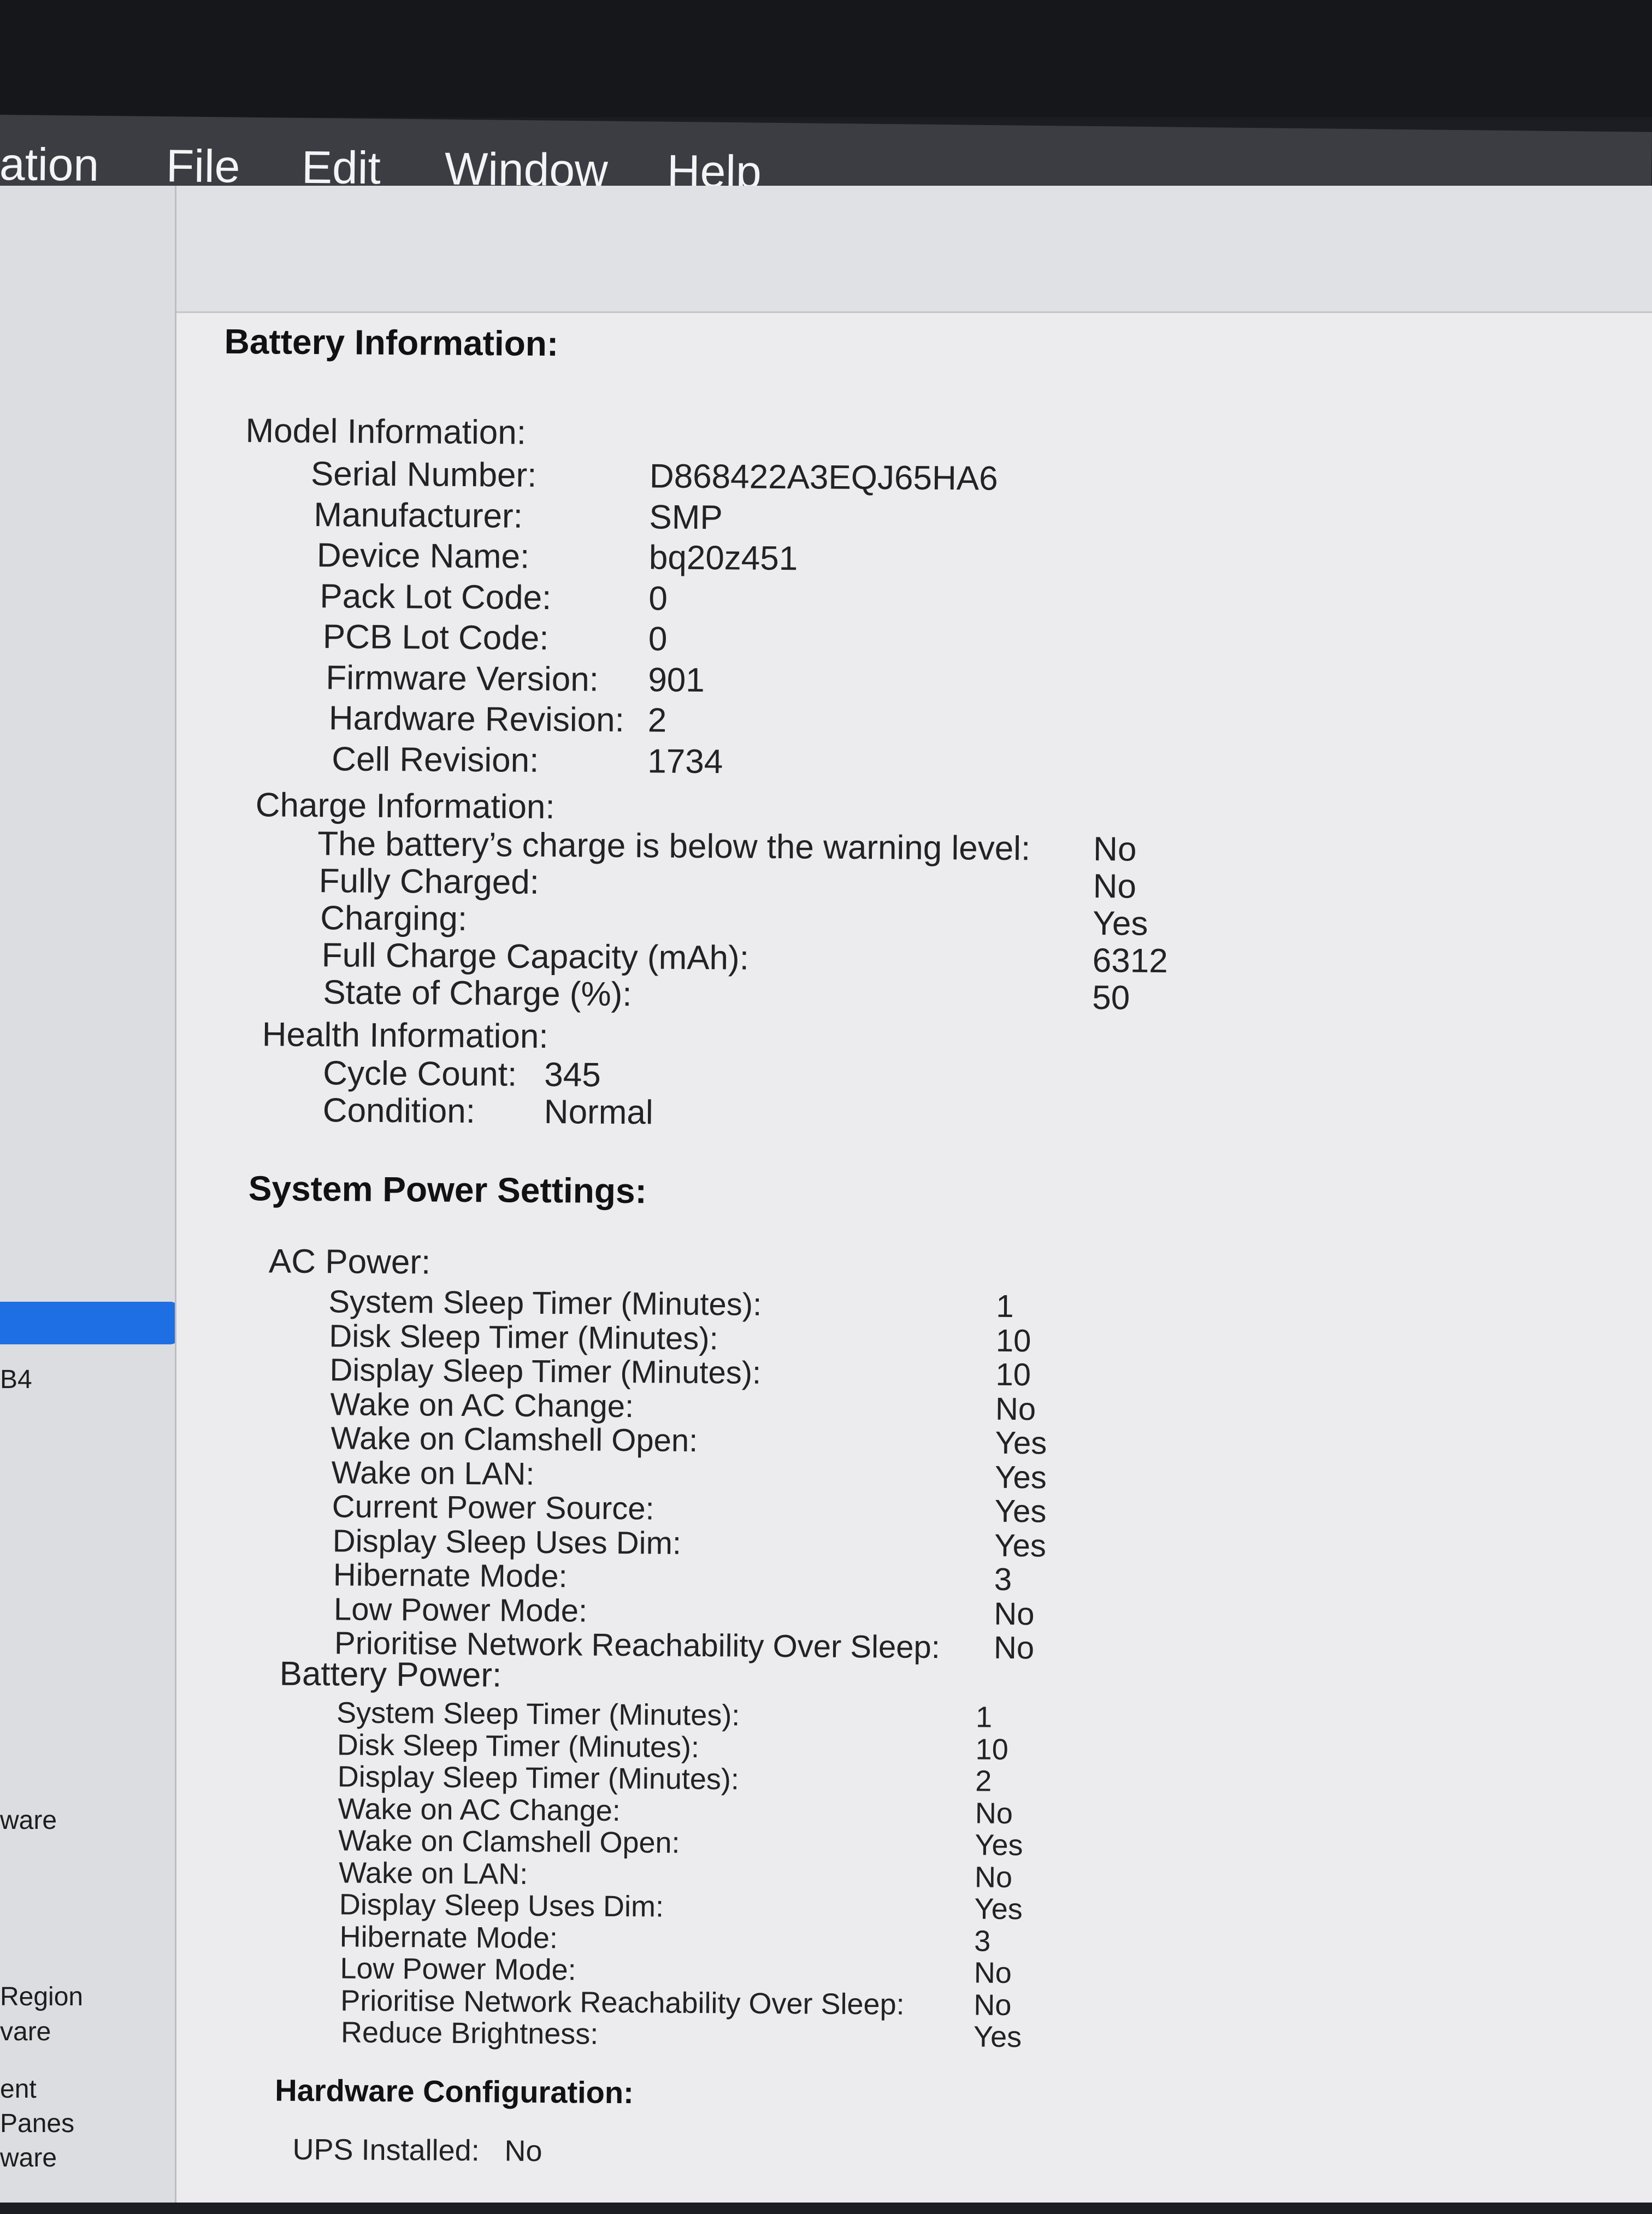 Image resolution: width=1652 pixels, height=2214 pixels. What do you see at coordinates (914, 249) in the screenshot?
I see `report-header-area` at bounding box center [914, 249].